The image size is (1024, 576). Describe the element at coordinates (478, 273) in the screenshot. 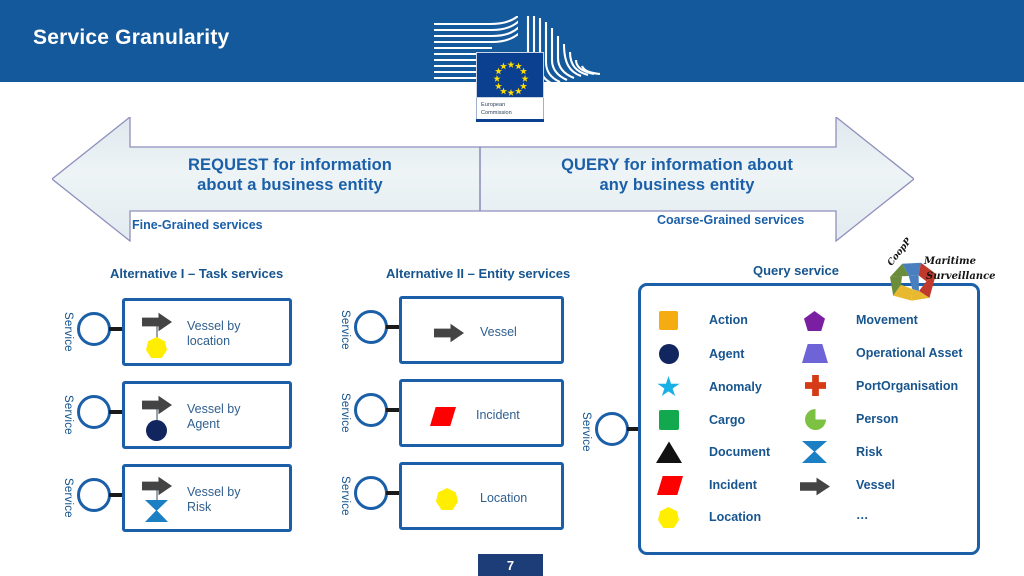

I see `column-title-alternative-2: Alternative II – Entity services` at that location.